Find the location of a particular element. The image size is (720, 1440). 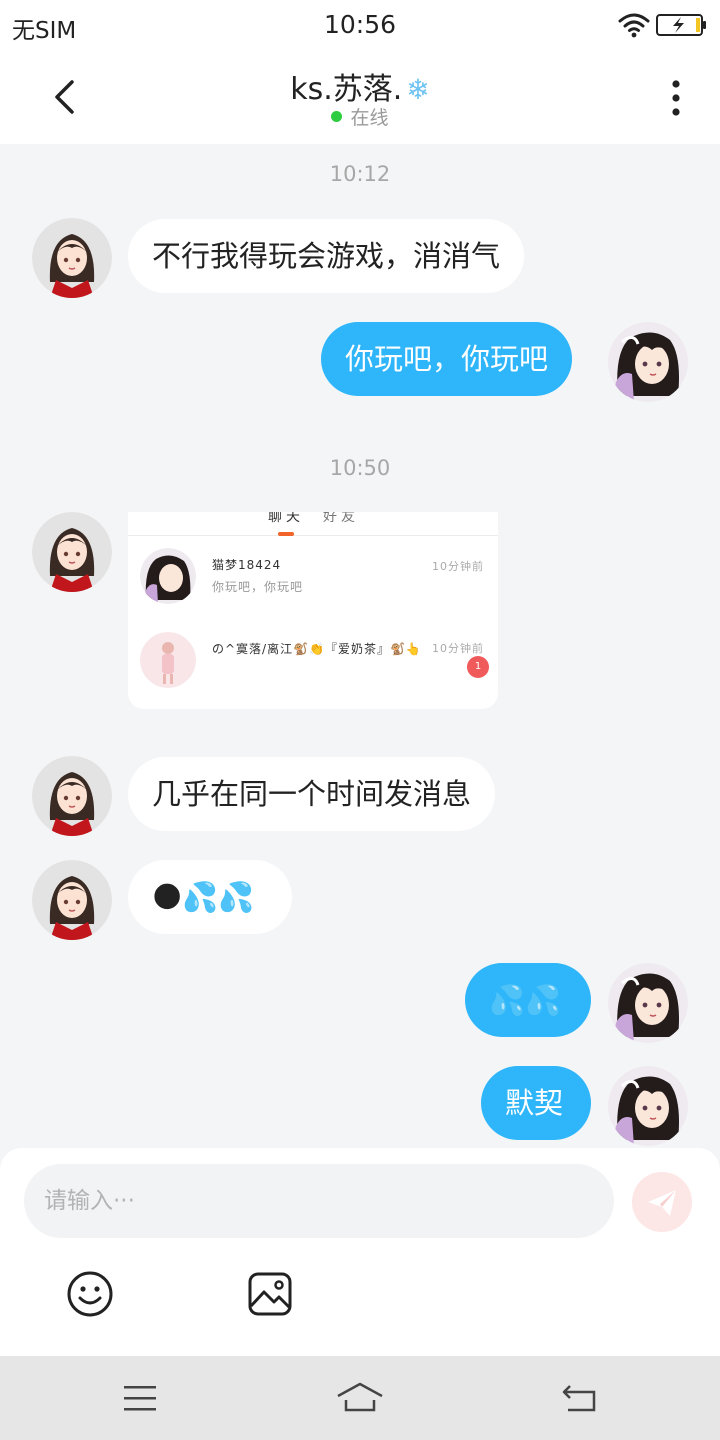

contact-name-text: ks.苏落. is located at coordinates (346, 89).